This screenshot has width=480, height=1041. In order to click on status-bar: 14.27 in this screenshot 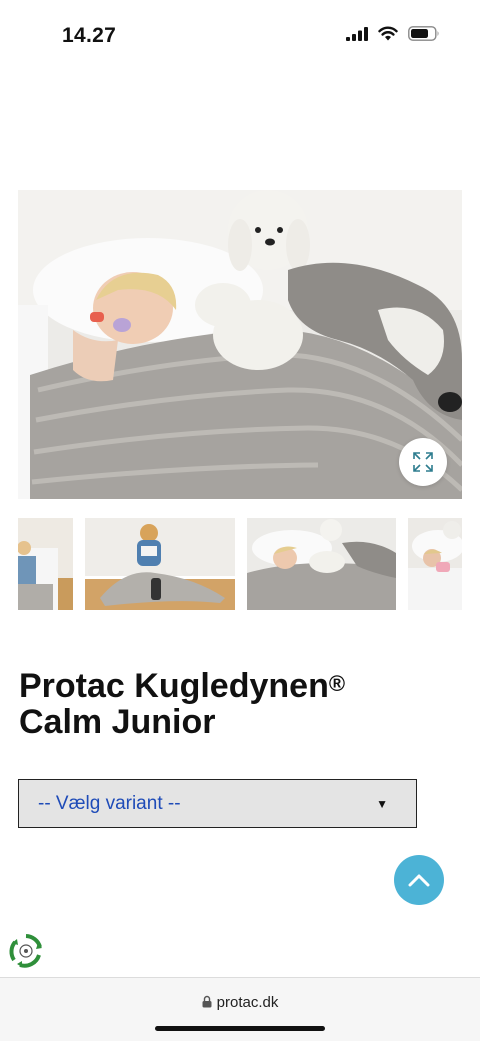, I will do `click(240, 35)`.